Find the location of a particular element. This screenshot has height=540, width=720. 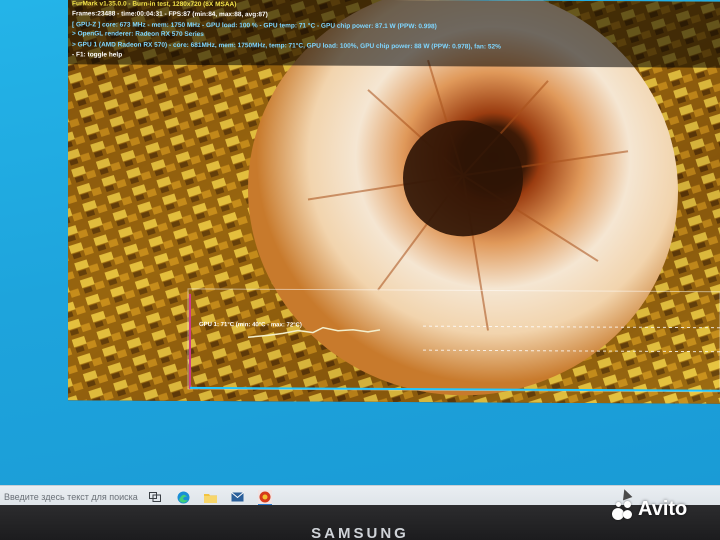

temperature-graph-label: GPU 1: 71°C (min: 40°C - max: 72°C) is located at coordinates (250, 325).